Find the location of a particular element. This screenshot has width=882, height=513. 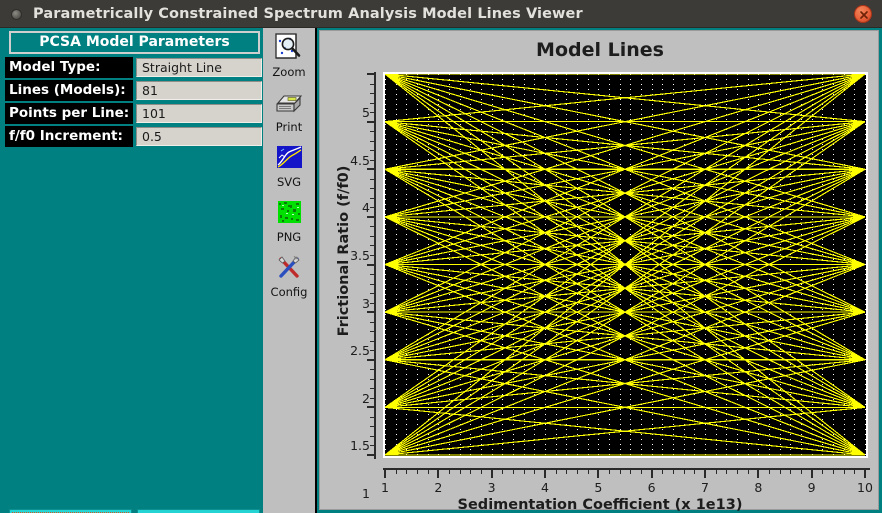

x-axis-title: Sedimentation Coefficient (x 1e13) is located at coordinates (600, 505).